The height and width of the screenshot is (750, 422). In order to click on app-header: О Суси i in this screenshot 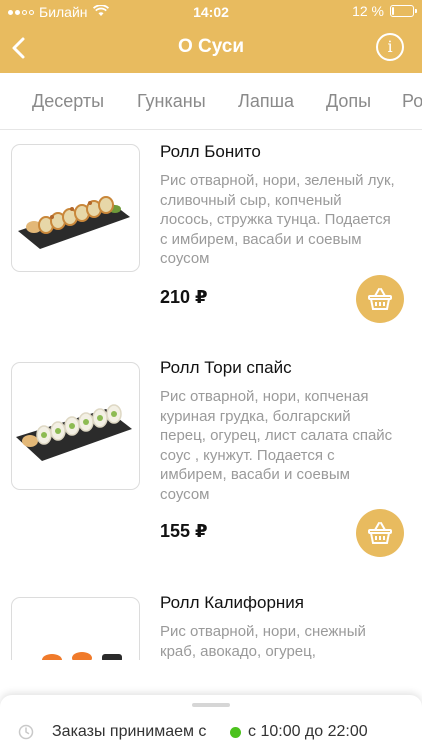, I will do `click(211, 48)`.